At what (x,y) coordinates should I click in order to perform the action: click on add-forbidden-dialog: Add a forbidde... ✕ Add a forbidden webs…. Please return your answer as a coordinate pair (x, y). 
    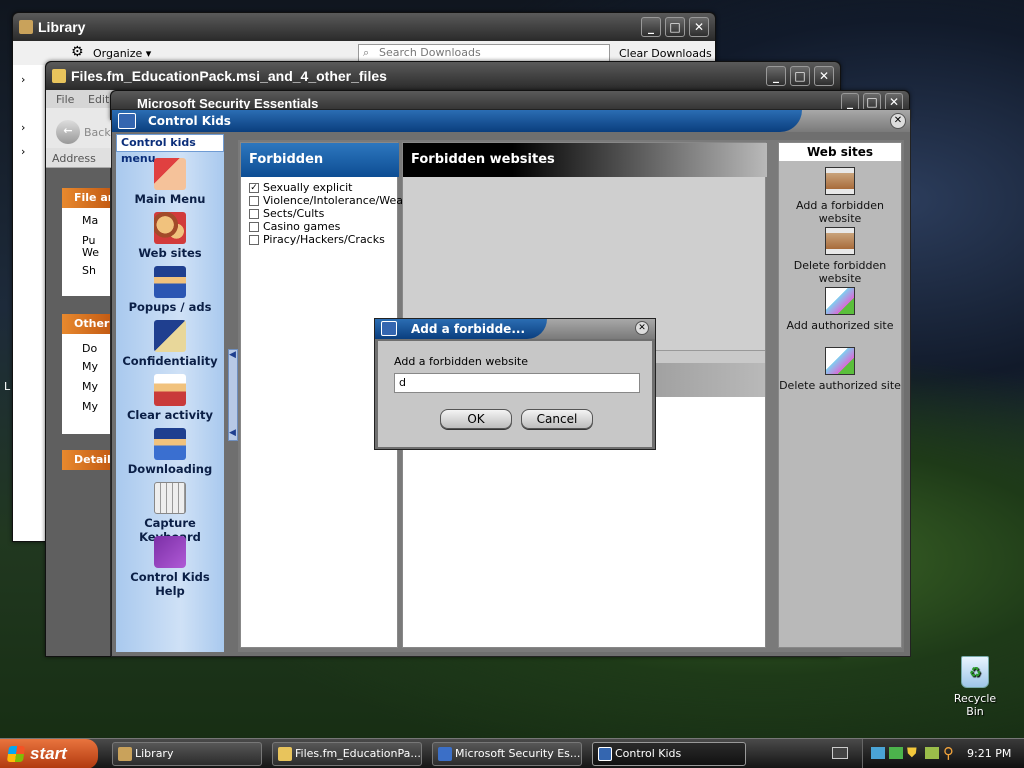
    Looking at the image, I should click on (515, 384).